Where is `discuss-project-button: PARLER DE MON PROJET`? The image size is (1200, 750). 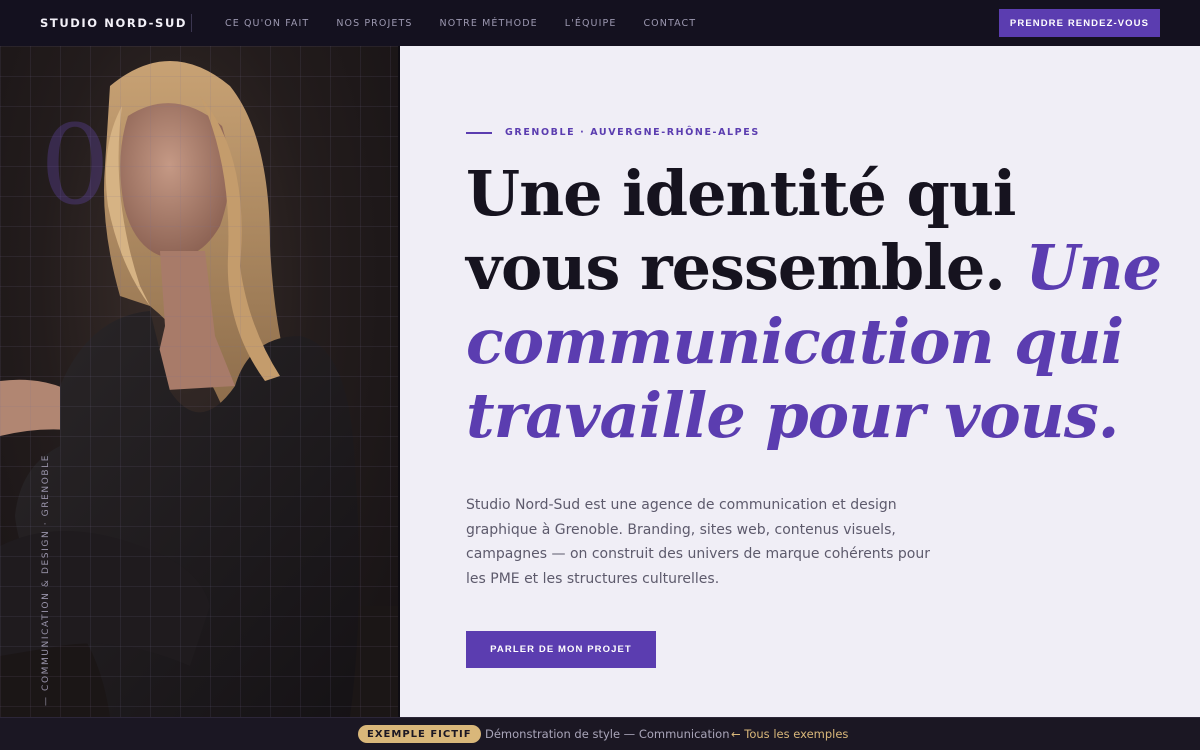 discuss-project-button: PARLER DE MON PROJET is located at coordinates (561, 649).